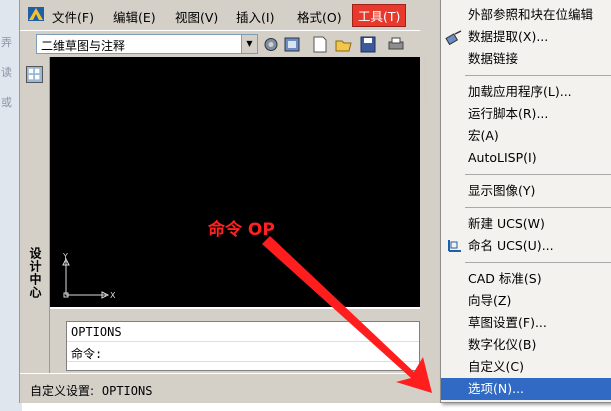 The image size is (611, 411). I want to click on command-line-panel: OPTIONS 命令:, so click(235, 340).